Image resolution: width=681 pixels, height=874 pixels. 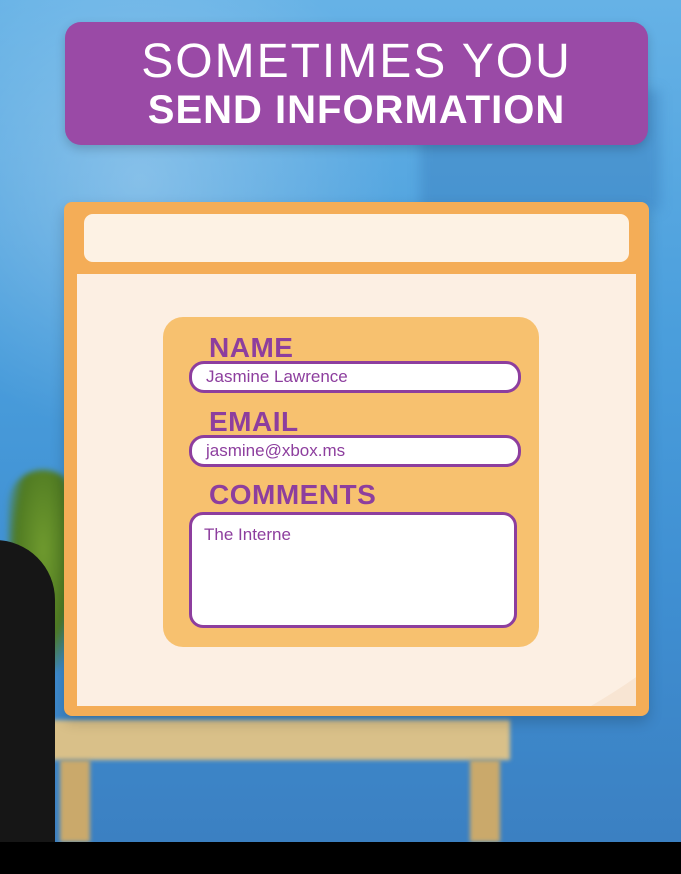 What do you see at coordinates (293, 494) in the screenshot?
I see `comments-label: COMMENTS` at bounding box center [293, 494].